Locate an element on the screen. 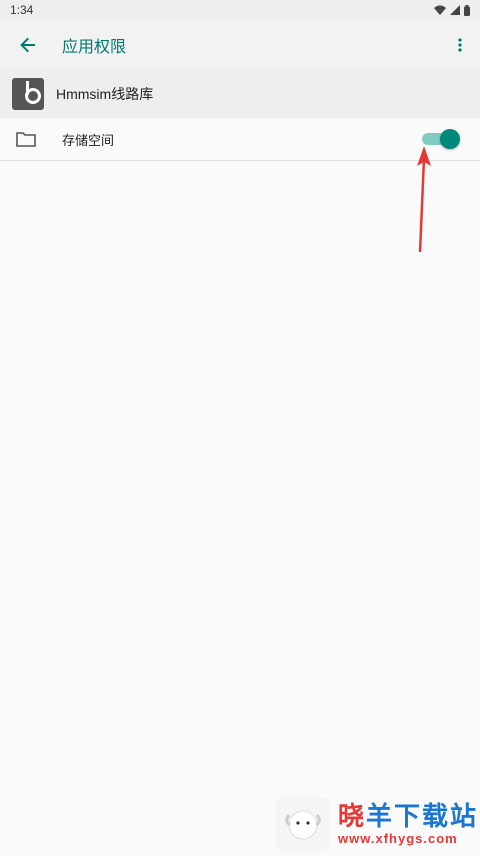  watermark-title: 晓羊下载站 is located at coordinates (408, 816).